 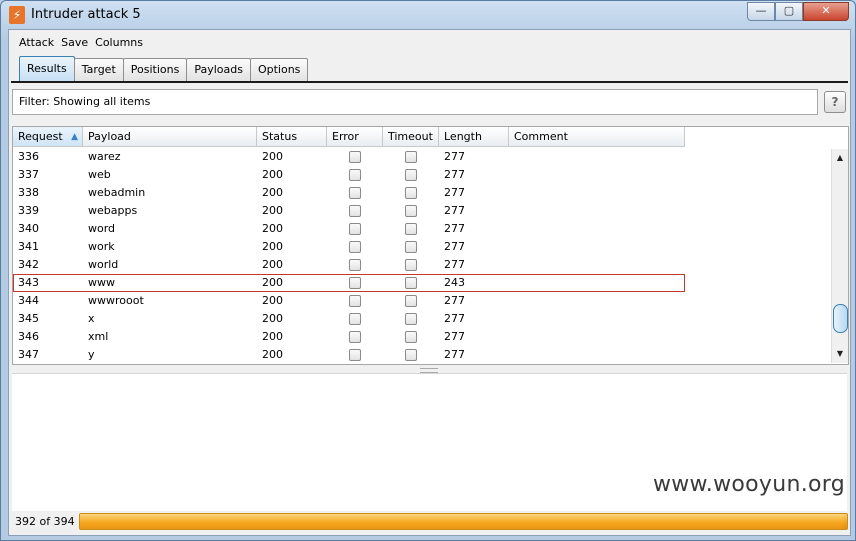 What do you see at coordinates (835, 102) in the screenshot?
I see `help-button: ?` at bounding box center [835, 102].